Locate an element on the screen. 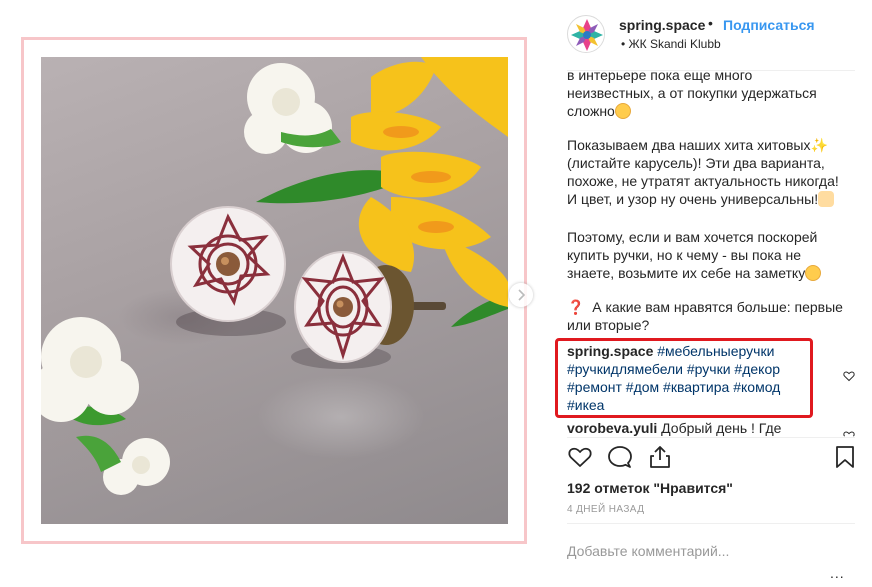 This screenshot has width=872, height=587. location-label: ЖК Skandi Klubb is located at coordinates (674, 44).